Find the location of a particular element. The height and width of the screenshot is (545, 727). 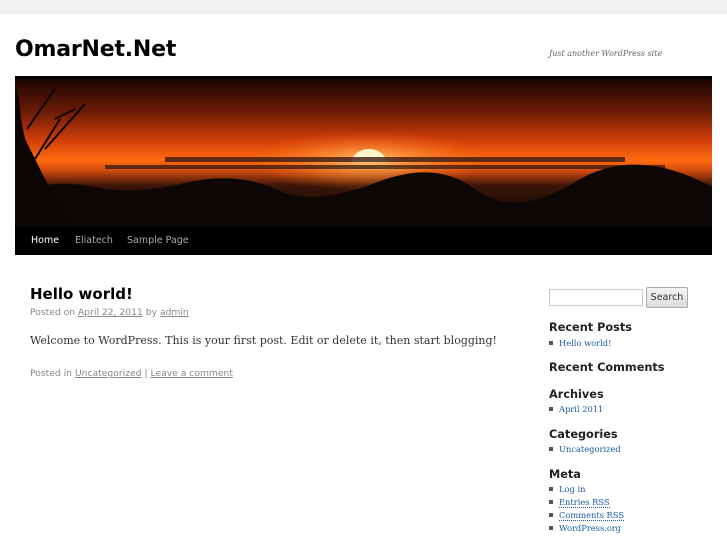

categories-heading: Categories is located at coordinates (583, 434).